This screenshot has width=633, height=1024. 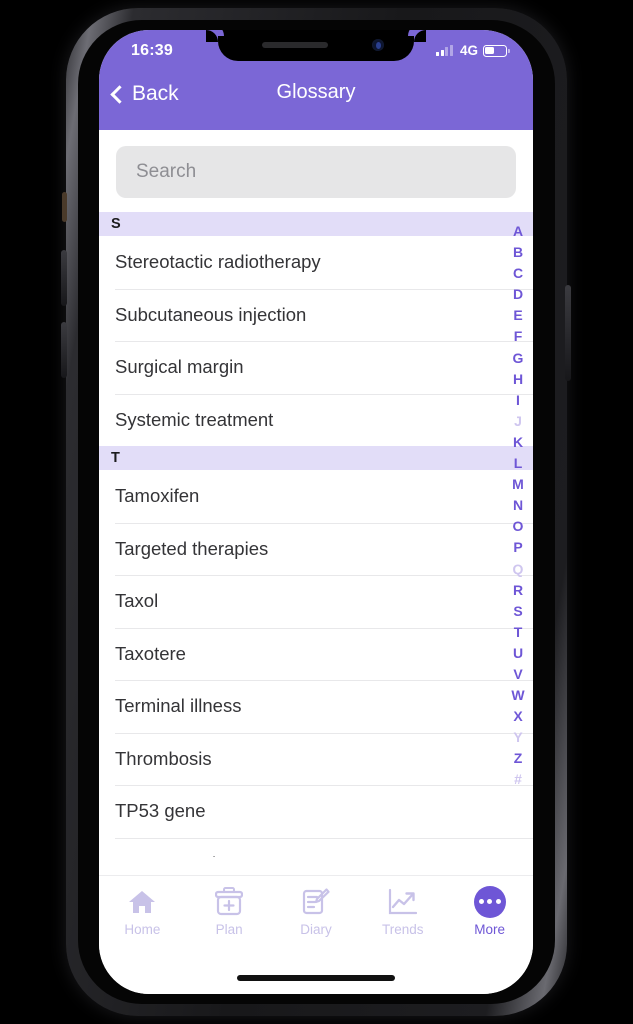 I want to click on index-letter: F, so click(x=518, y=336).